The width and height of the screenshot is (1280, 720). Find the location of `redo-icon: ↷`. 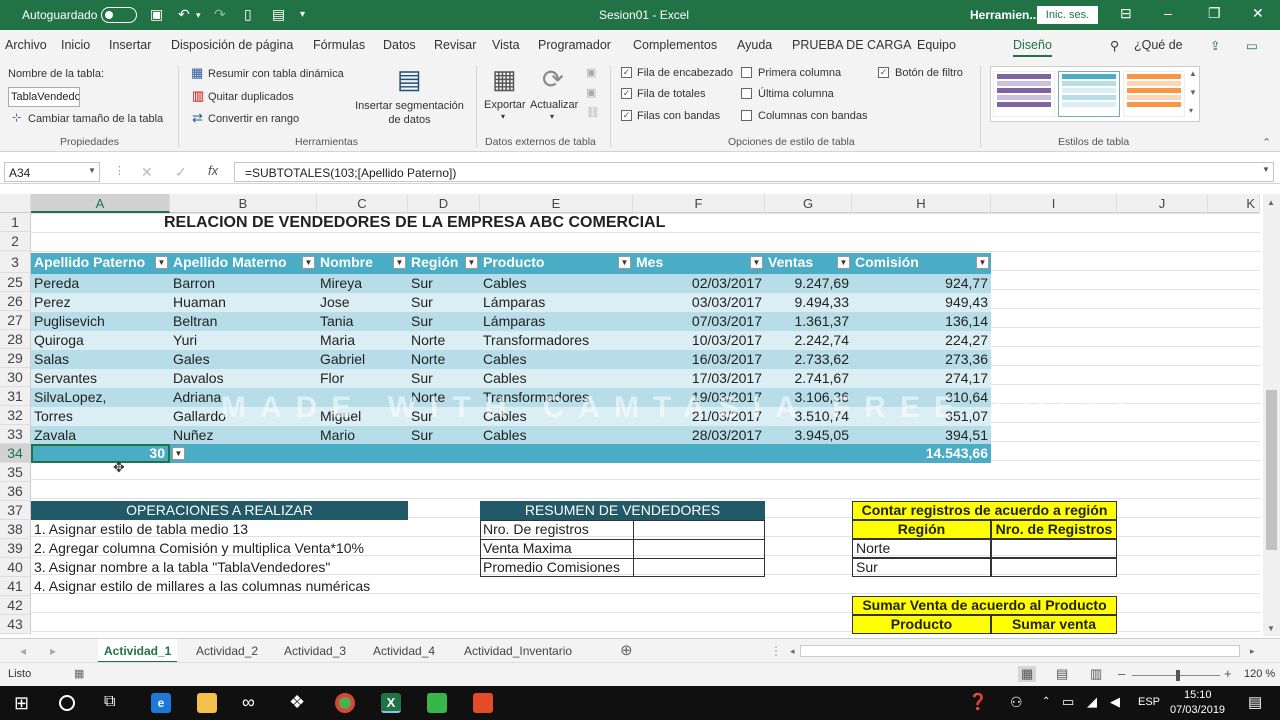

redo-icon: ↷ is located at coordinates (220, 14).